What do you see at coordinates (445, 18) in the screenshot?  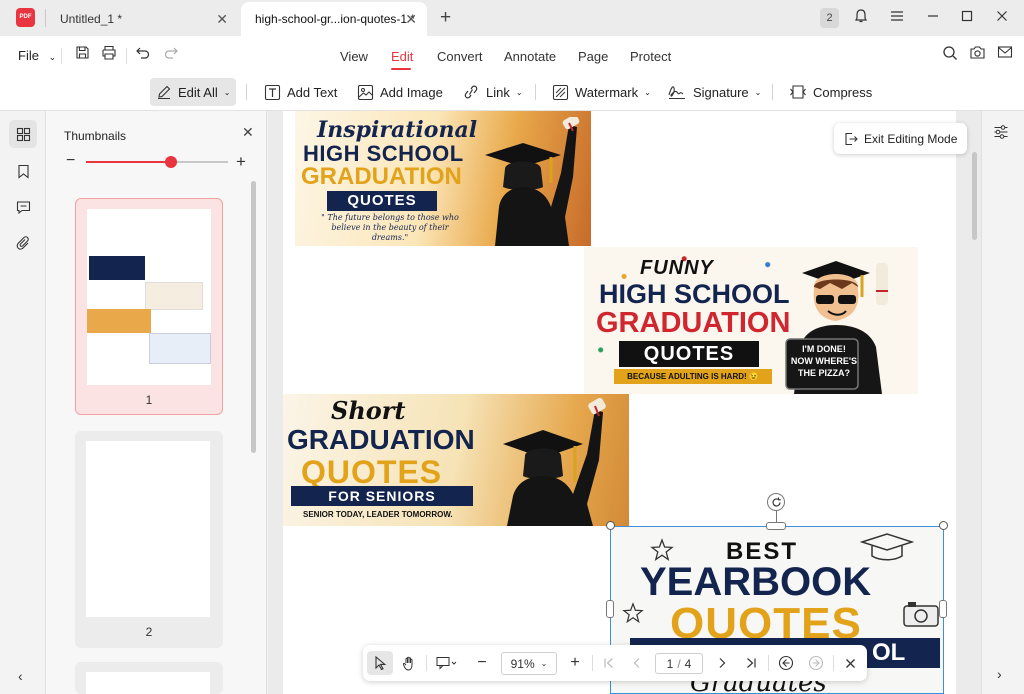 I see `new-tab-plus-icon: +` at bounding box center [445, 18].